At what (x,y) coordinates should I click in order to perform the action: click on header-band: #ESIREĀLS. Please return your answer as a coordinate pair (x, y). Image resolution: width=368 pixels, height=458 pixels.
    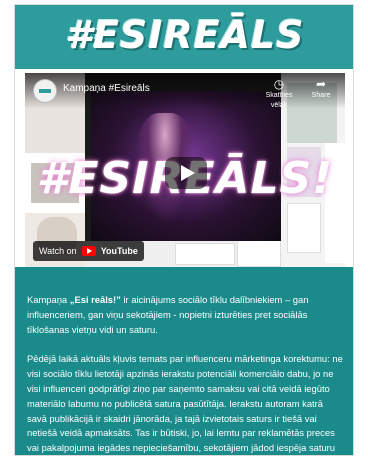
    Looking at the image, I should click on (184, 37).